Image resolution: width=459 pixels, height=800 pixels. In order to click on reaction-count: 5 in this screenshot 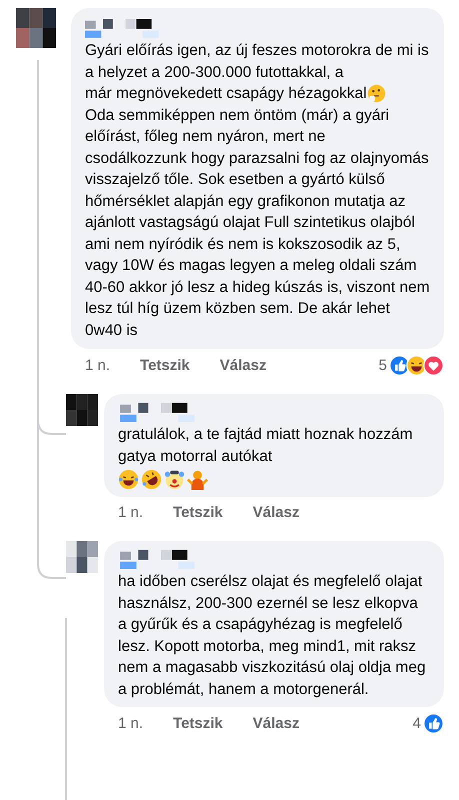, I will do `click(382, 366)`.